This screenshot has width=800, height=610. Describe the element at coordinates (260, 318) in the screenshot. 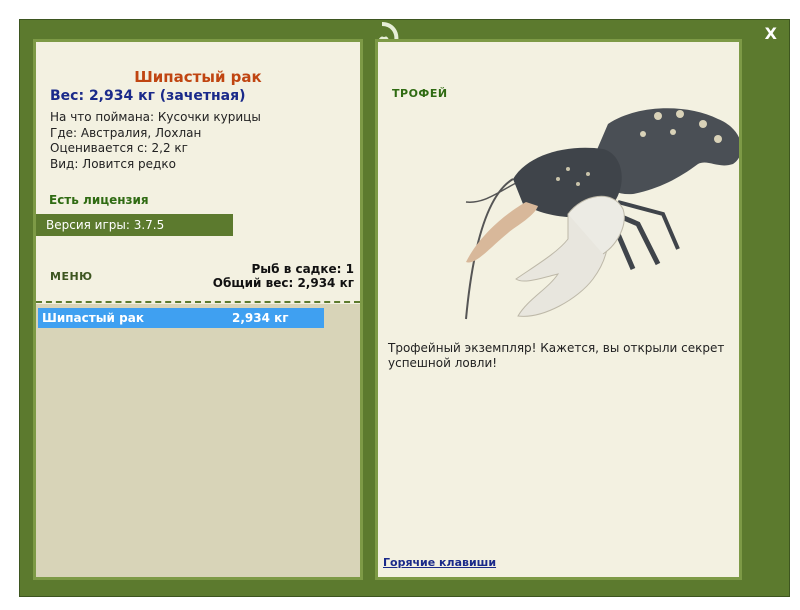

I see `list-item-weight: 2,934 кг` at that location.